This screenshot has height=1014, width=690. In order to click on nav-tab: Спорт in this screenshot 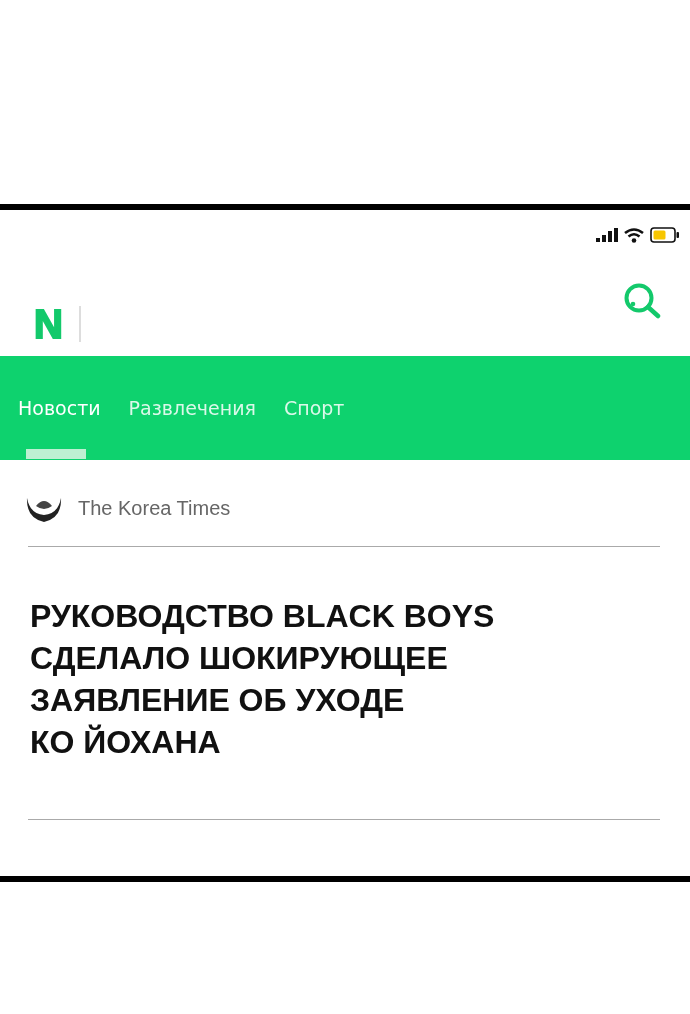, I will do `click(314, 428)`.